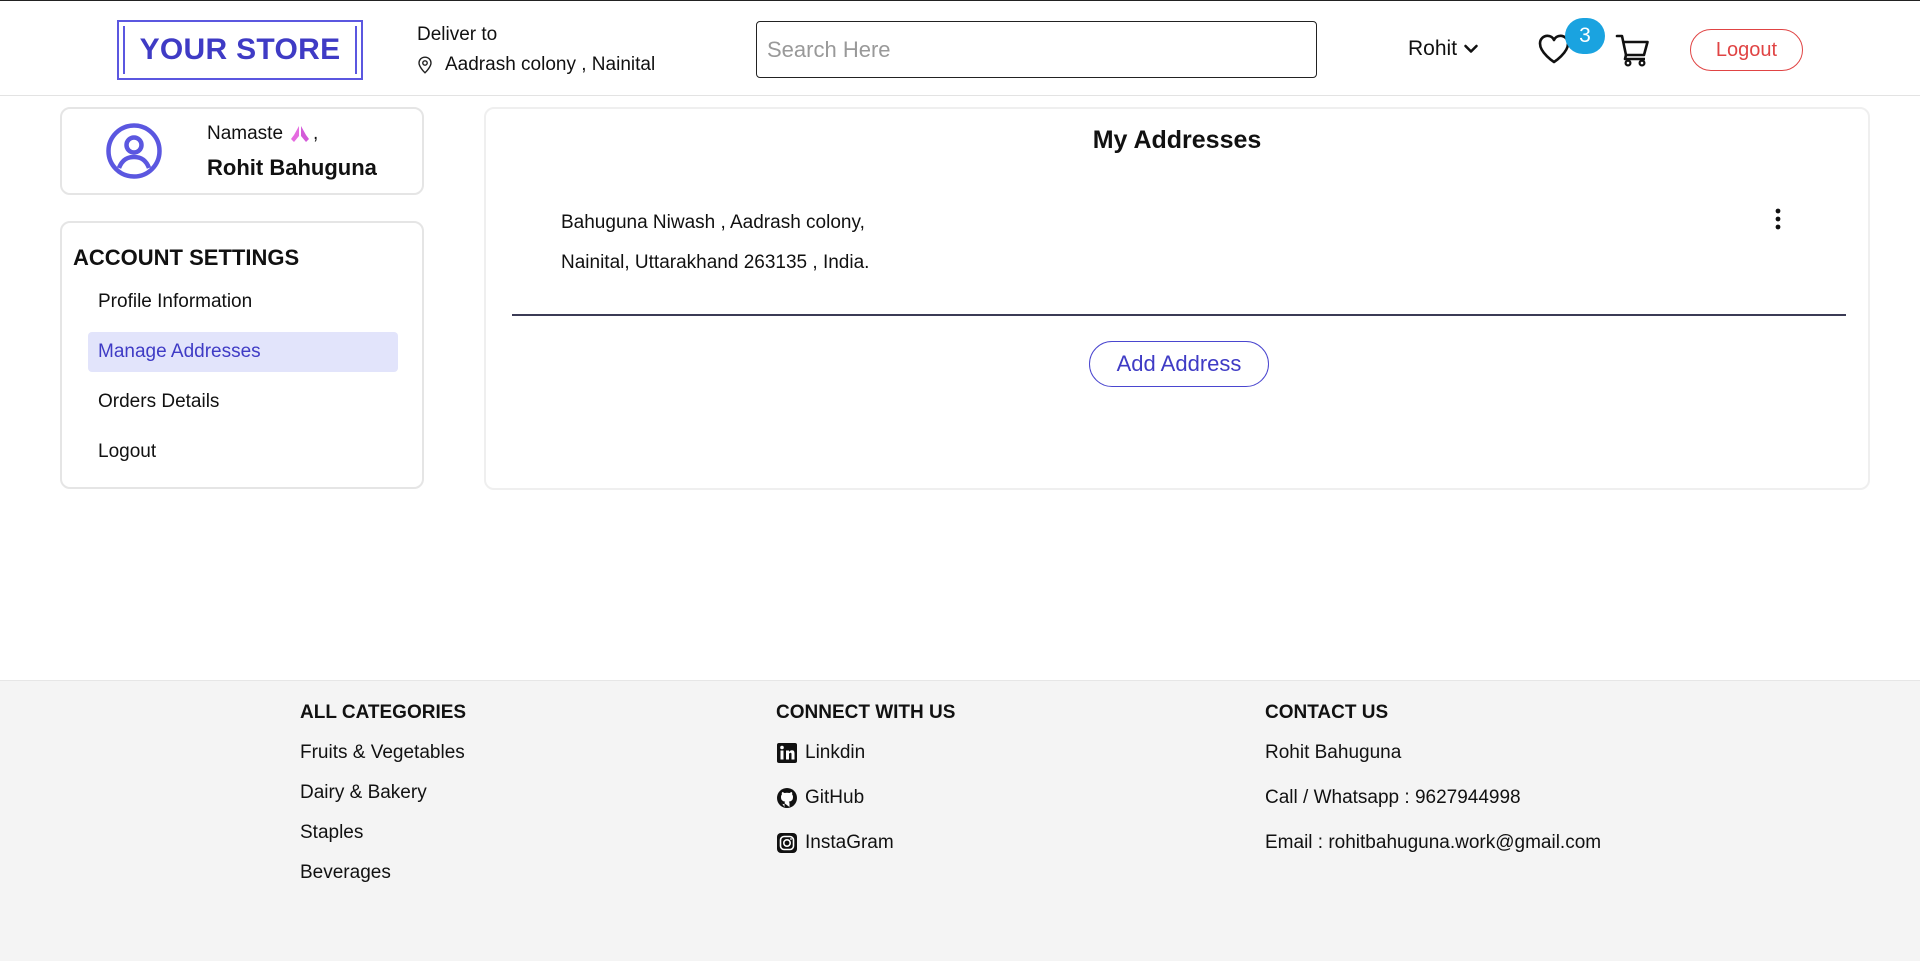 The image size is (1920, 961). I want to click on account-settings-title: ACCOUNT SETTINGS, so click(186, 257).